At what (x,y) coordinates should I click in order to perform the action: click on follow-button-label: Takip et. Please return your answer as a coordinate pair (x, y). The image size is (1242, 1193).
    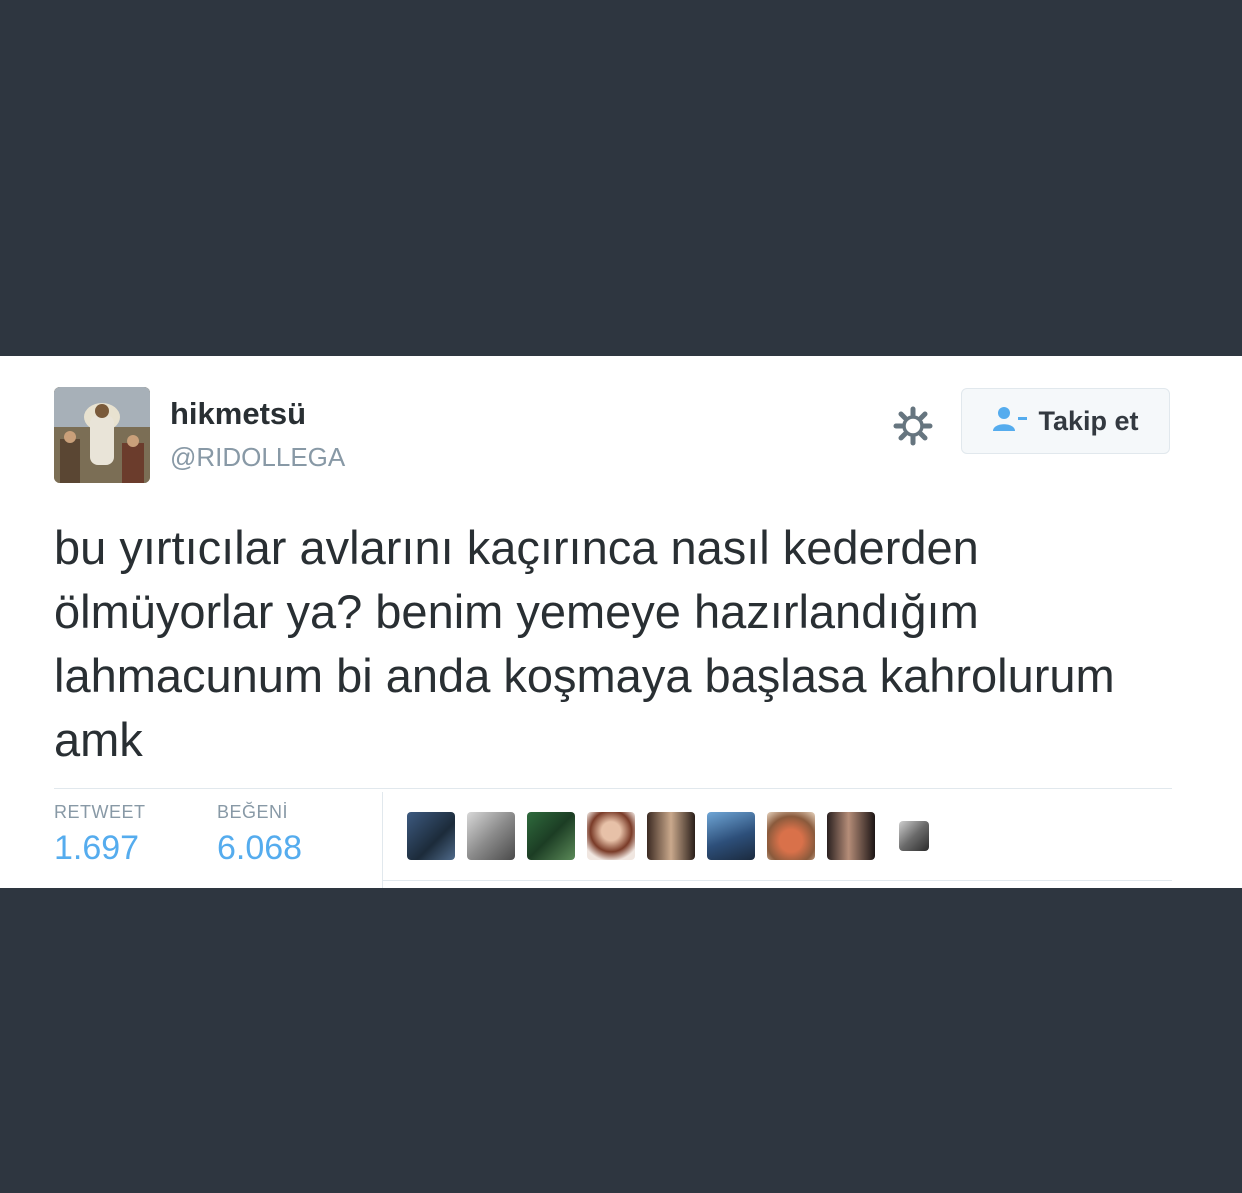
    Looking at the image, I should click on (1088, 420).